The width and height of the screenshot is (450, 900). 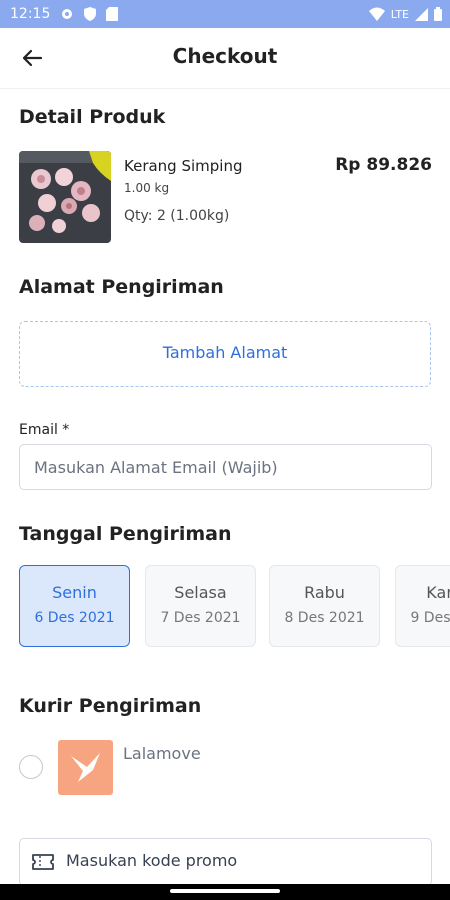 What do you see at coordinates (324, 606) in the screenshot?
I see `date-option-wednesday: Rabu 8 Des 2021` at bounding box center [324, 606].